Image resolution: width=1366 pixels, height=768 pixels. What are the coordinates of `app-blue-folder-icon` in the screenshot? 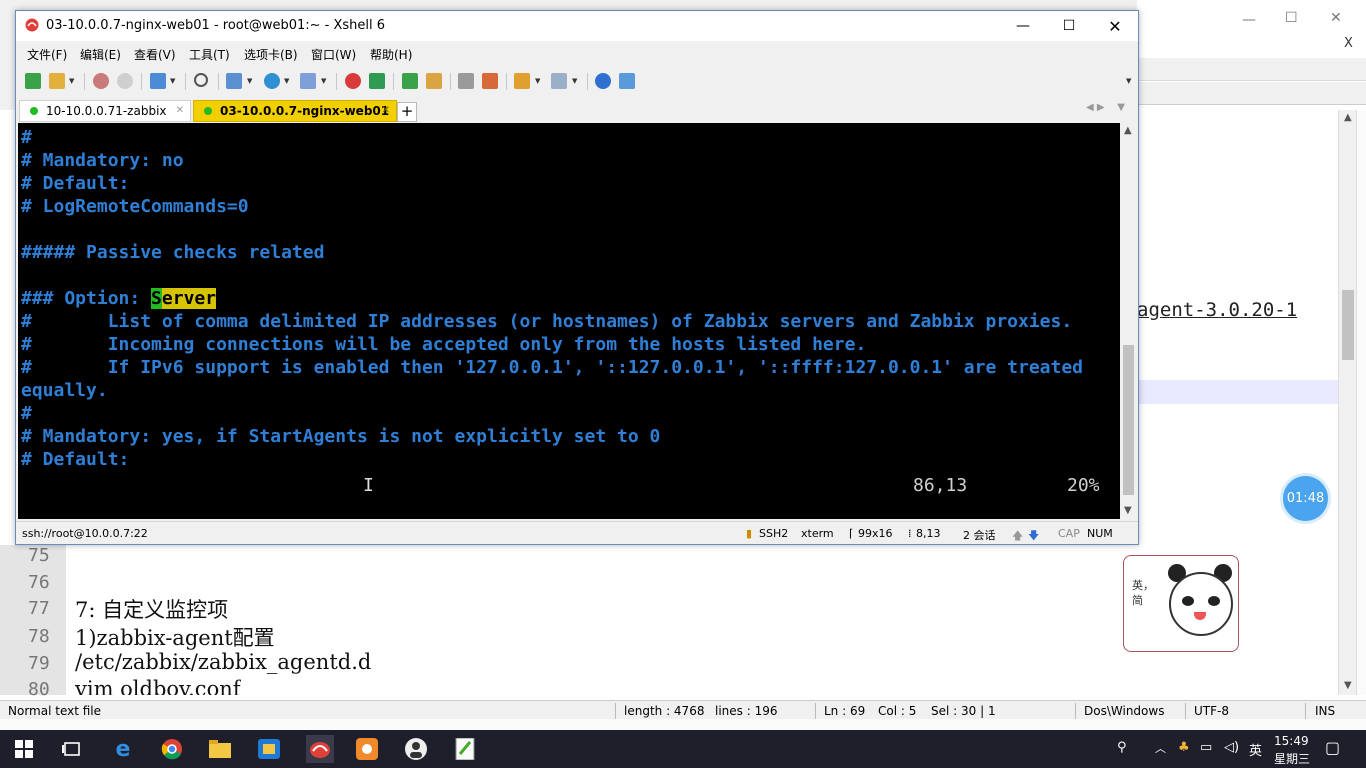 It's located at (269, 749).